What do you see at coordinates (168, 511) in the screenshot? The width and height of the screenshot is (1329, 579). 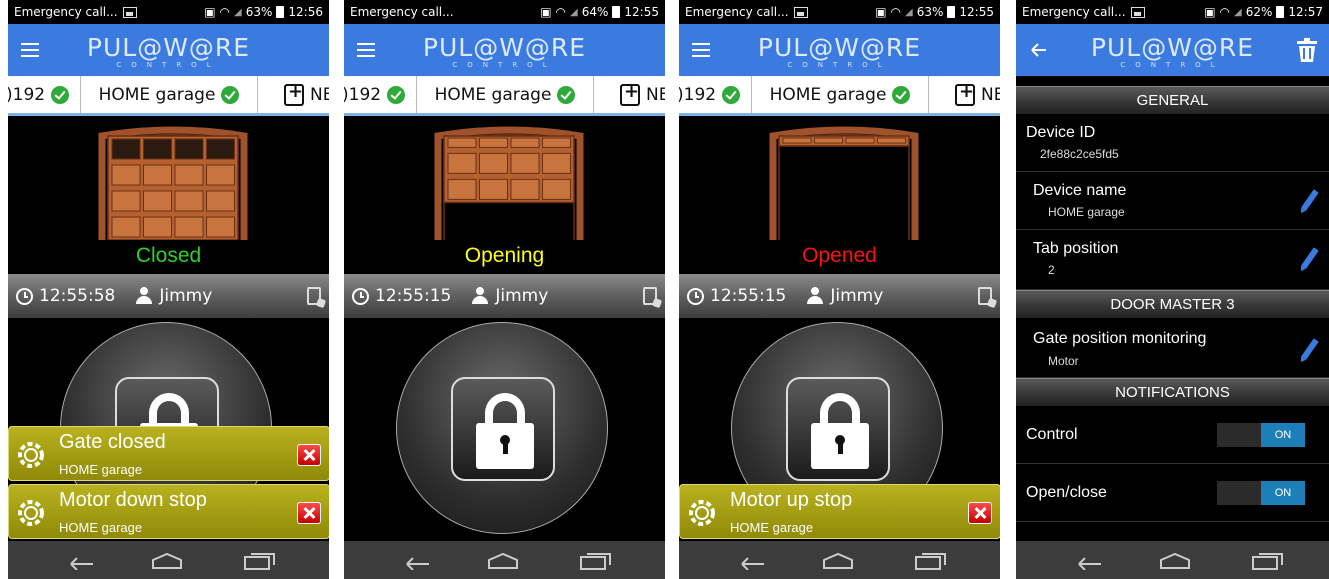 I see `notification-toast: Motor down stop HOME garage` at bounding box center [168, 511].